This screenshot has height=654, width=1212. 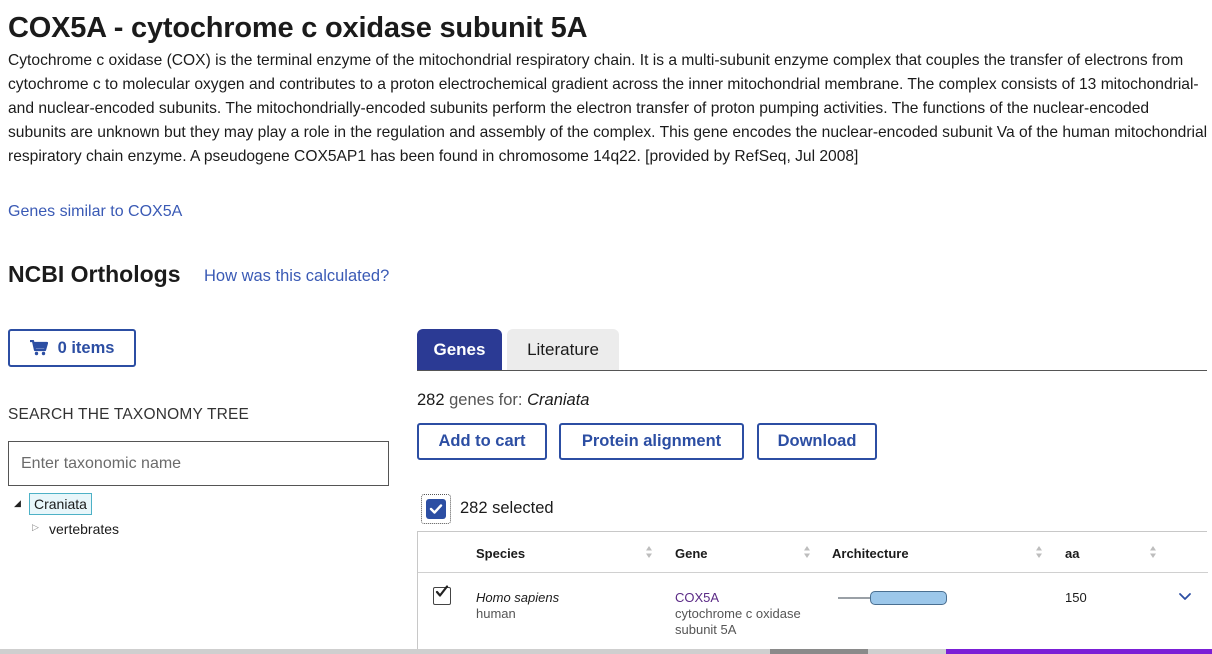 What do you see at coordinates (518, 597) in the screenshot?
I see `species-name: Homo sapiens` at bounding box center [518, 597].